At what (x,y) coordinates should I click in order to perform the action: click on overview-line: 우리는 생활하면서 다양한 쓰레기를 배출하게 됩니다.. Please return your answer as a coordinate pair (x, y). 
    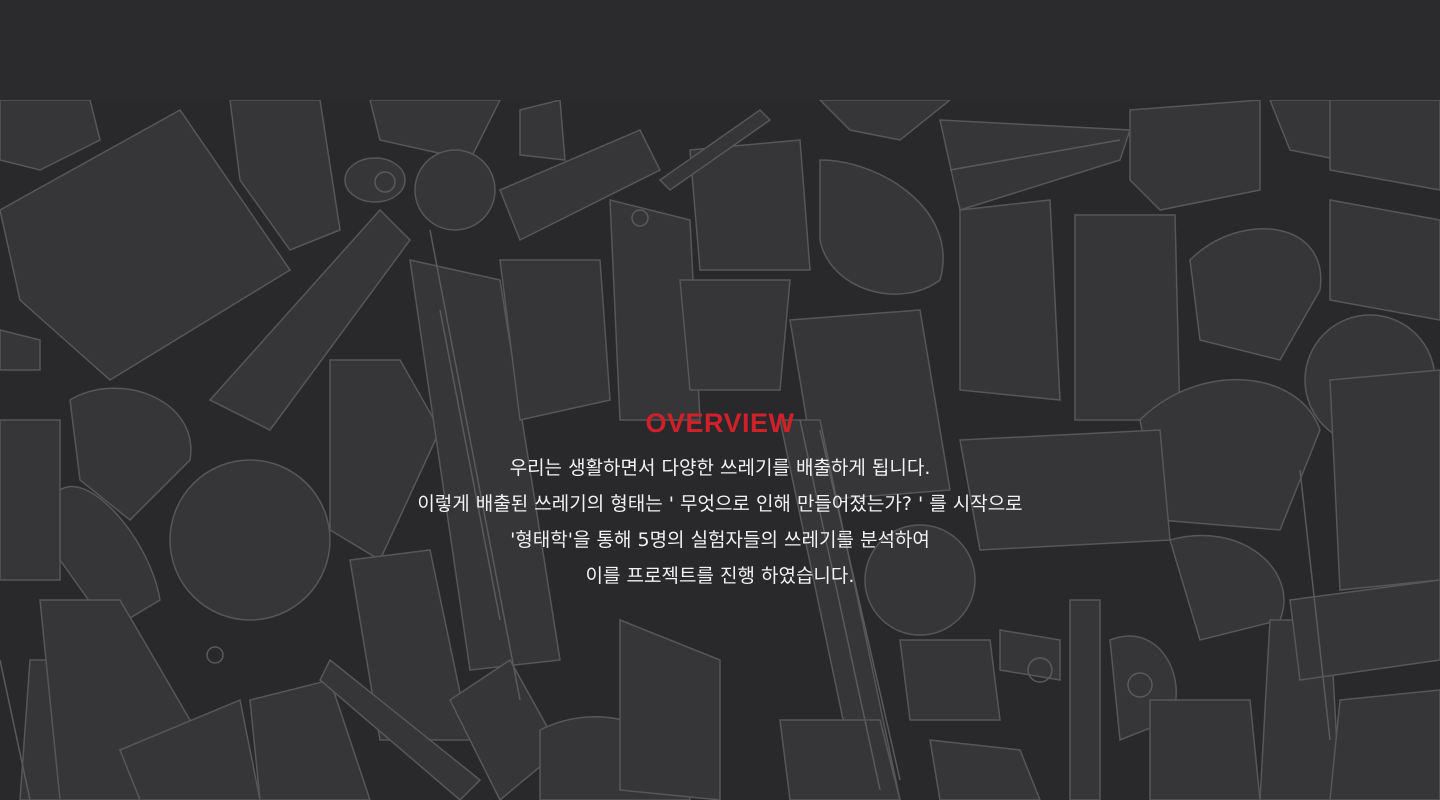
    Looking at the image, I should click on (720, 468).